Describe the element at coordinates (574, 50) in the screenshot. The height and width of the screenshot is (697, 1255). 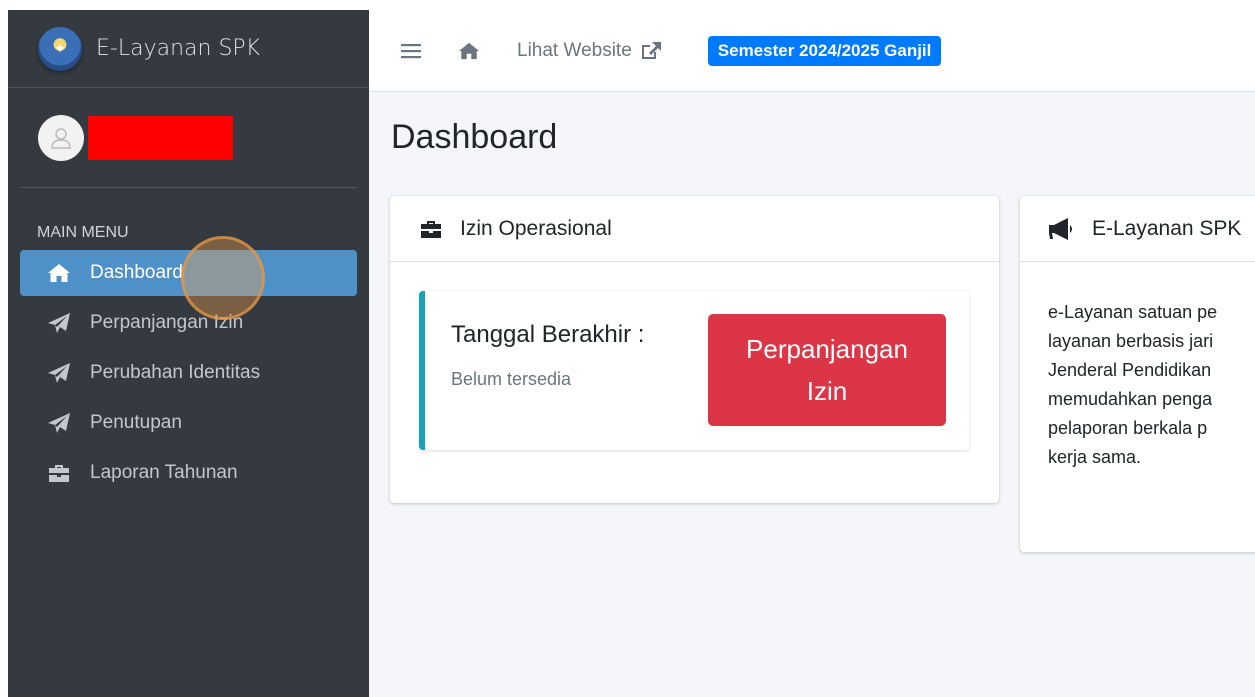
I see `lihat-website-label: Lihat Website` at that location.